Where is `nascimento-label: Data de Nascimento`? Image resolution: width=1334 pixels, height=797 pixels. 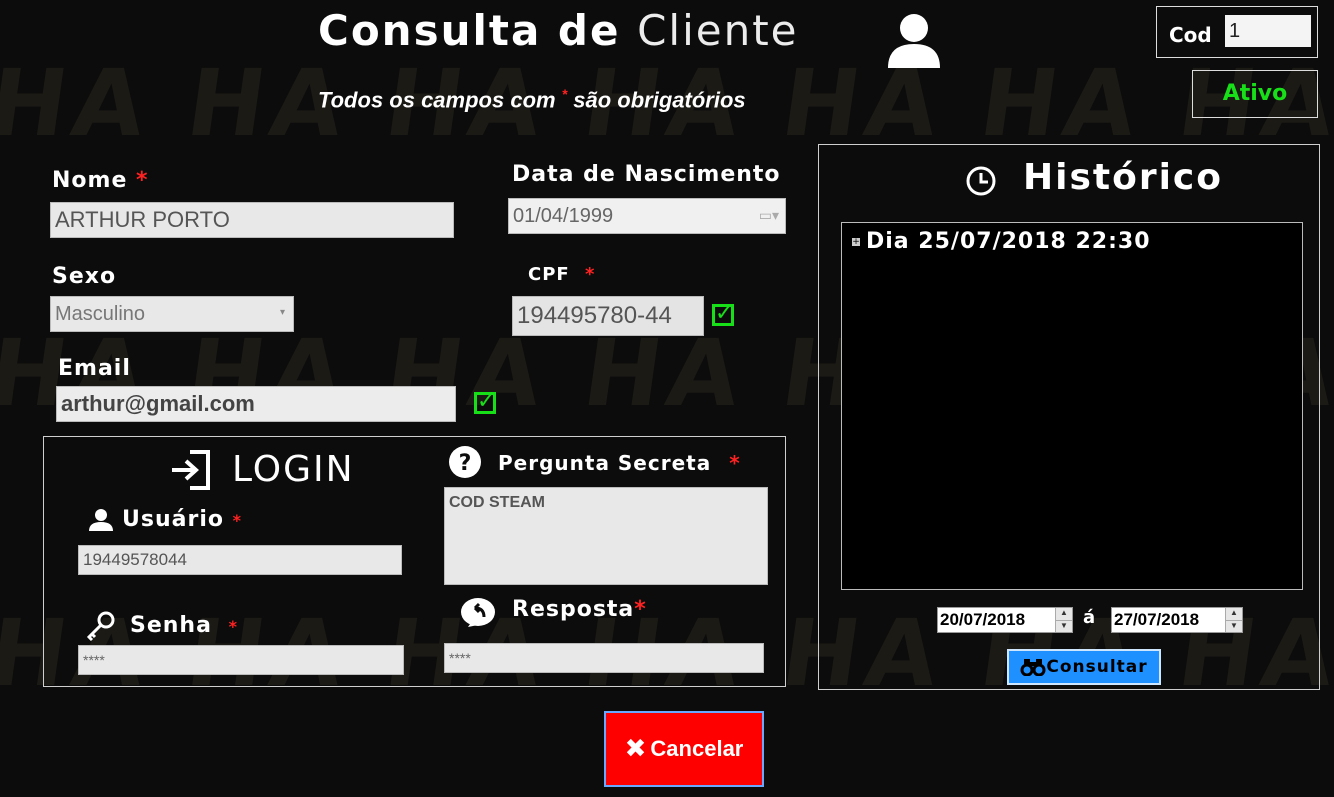 nascimento-label: Data de Nascimento is located at coordinates (646, 174).